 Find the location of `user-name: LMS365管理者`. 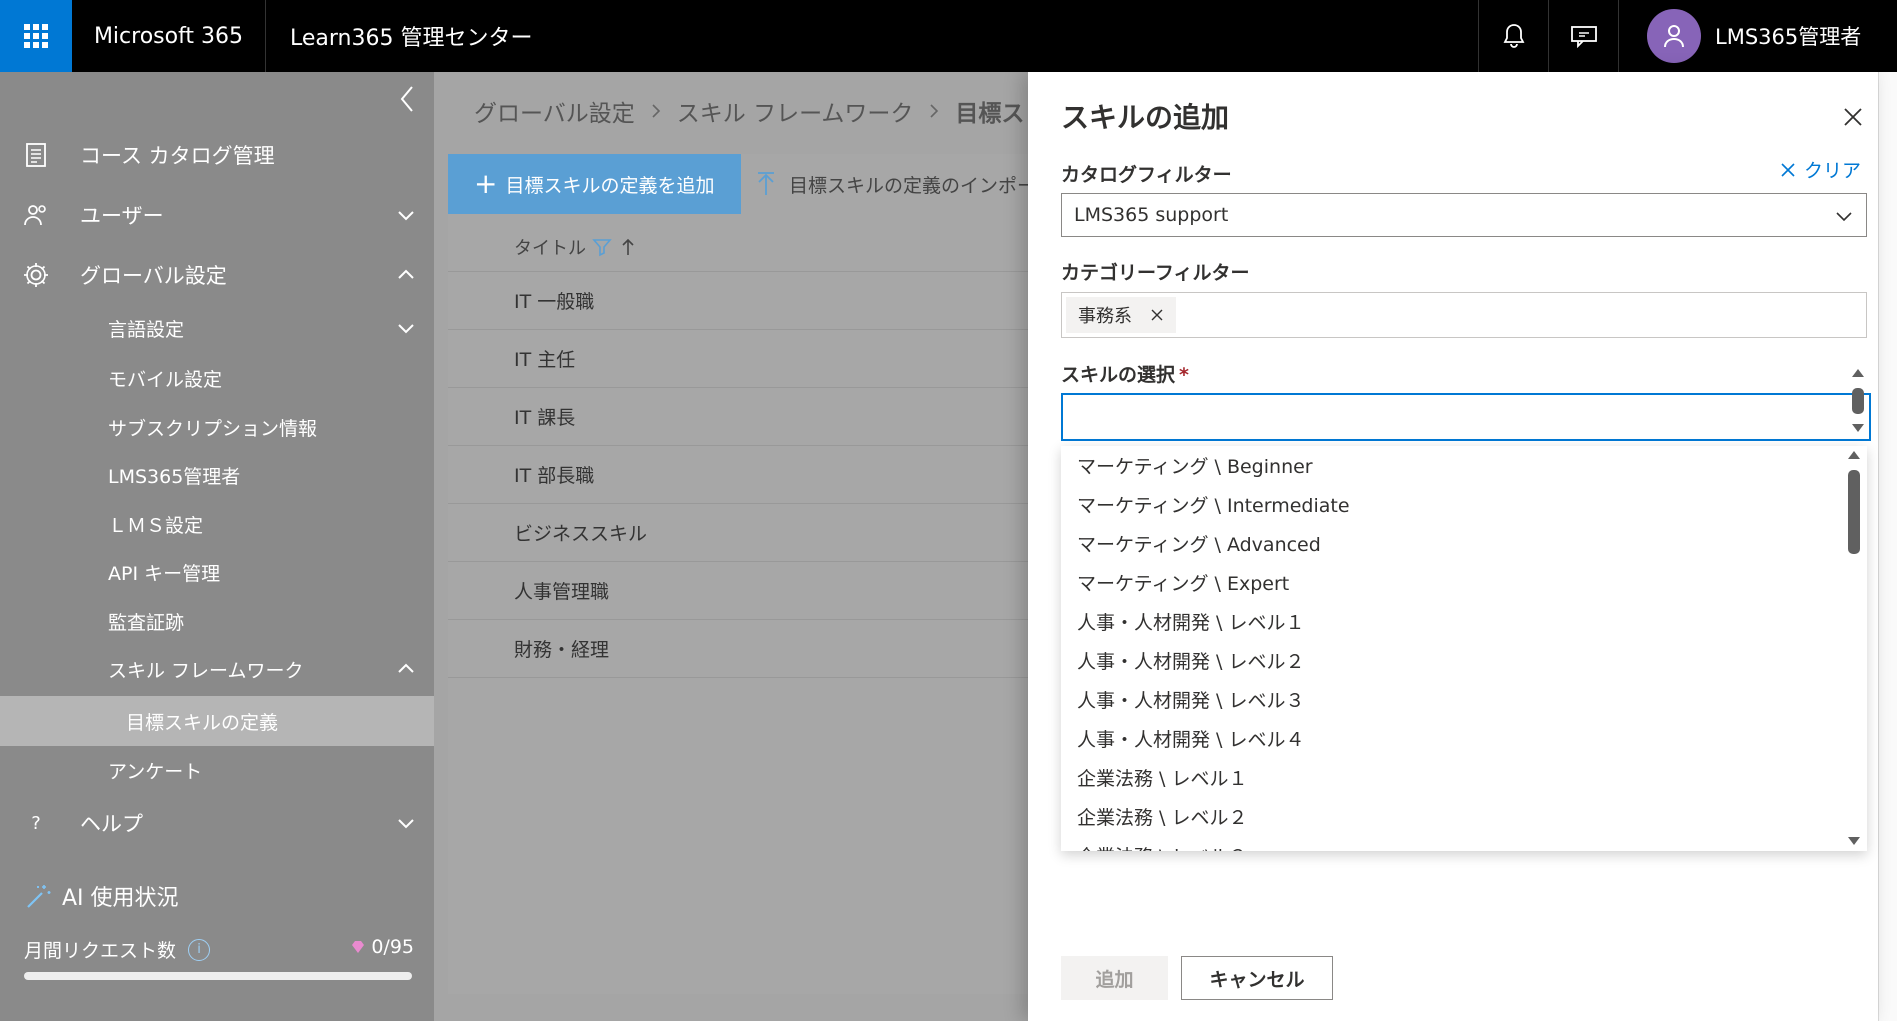

user-name: LMS365管理者 is located at coordinates (1788, 37).